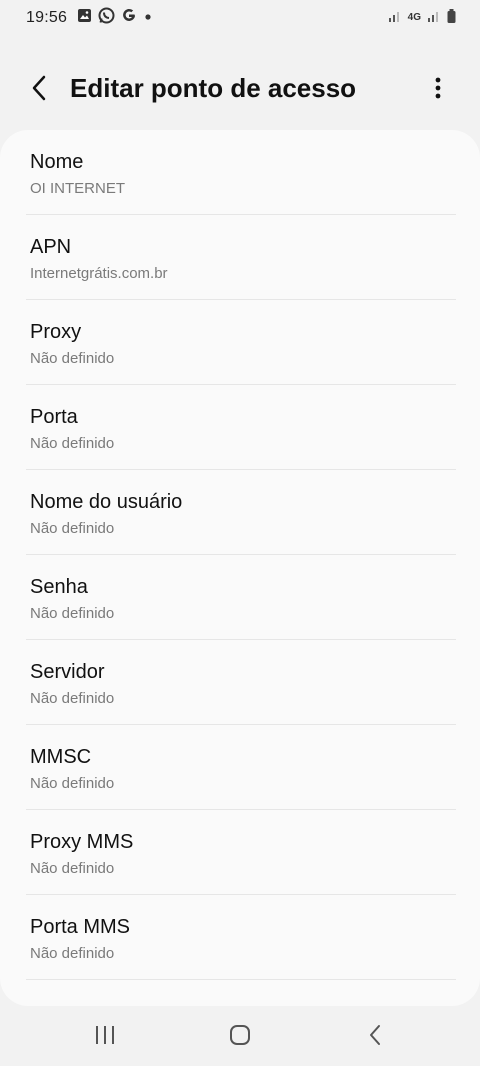 The width and height of the screenshot is (480, 1066). I want to click on setting-row-senha: Senha Não definido, so click(241, 597).